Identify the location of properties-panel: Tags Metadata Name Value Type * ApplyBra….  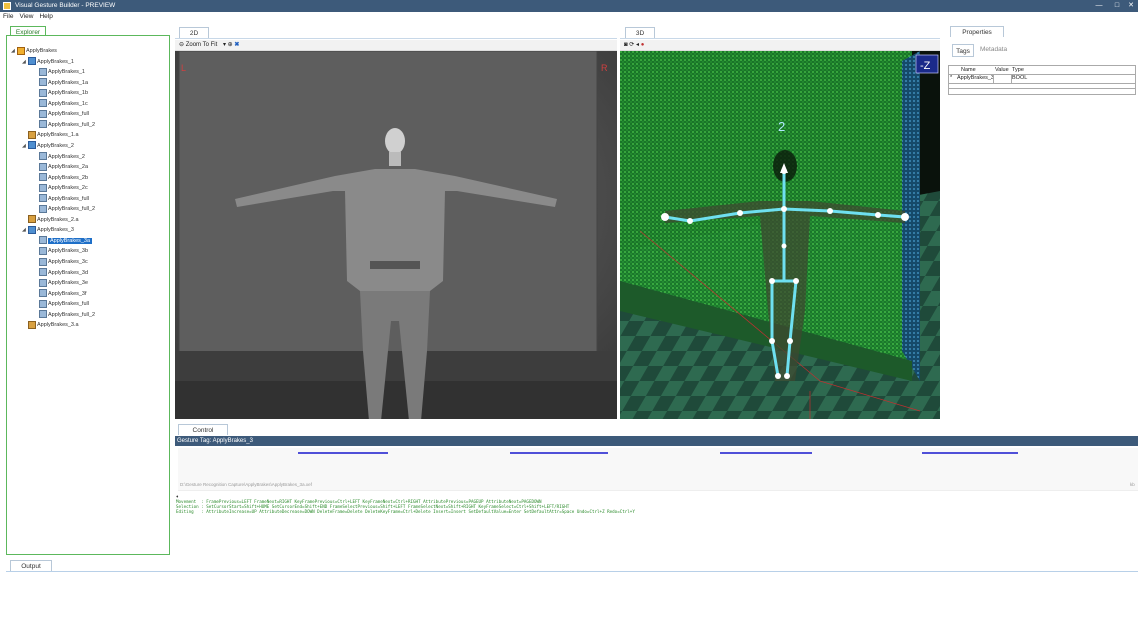
(1041, 228).